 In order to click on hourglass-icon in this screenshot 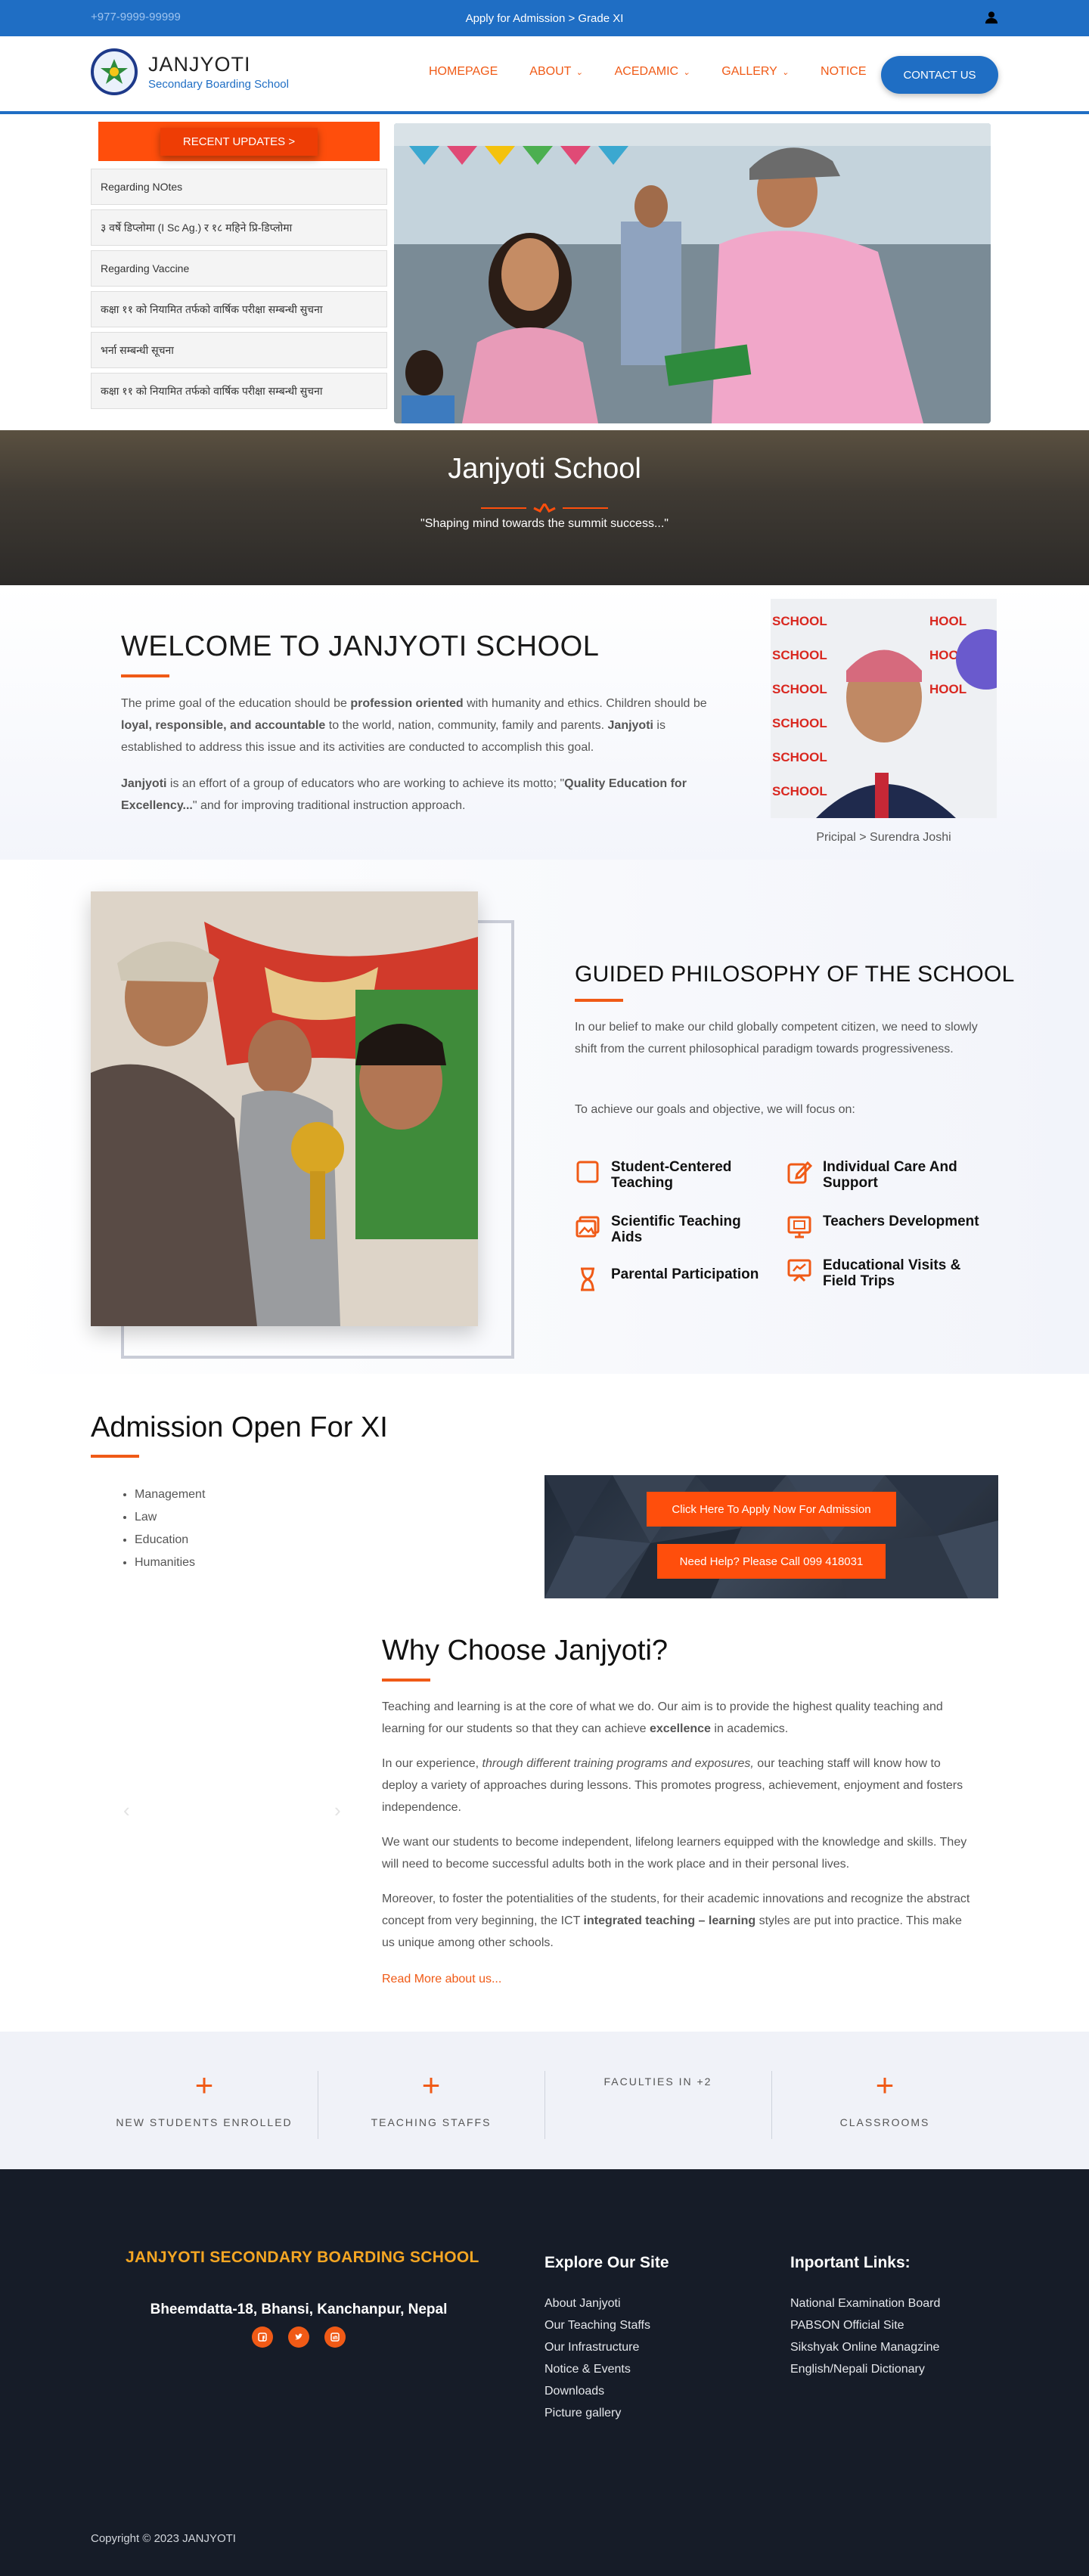, I will do `click(587, 1279)`.